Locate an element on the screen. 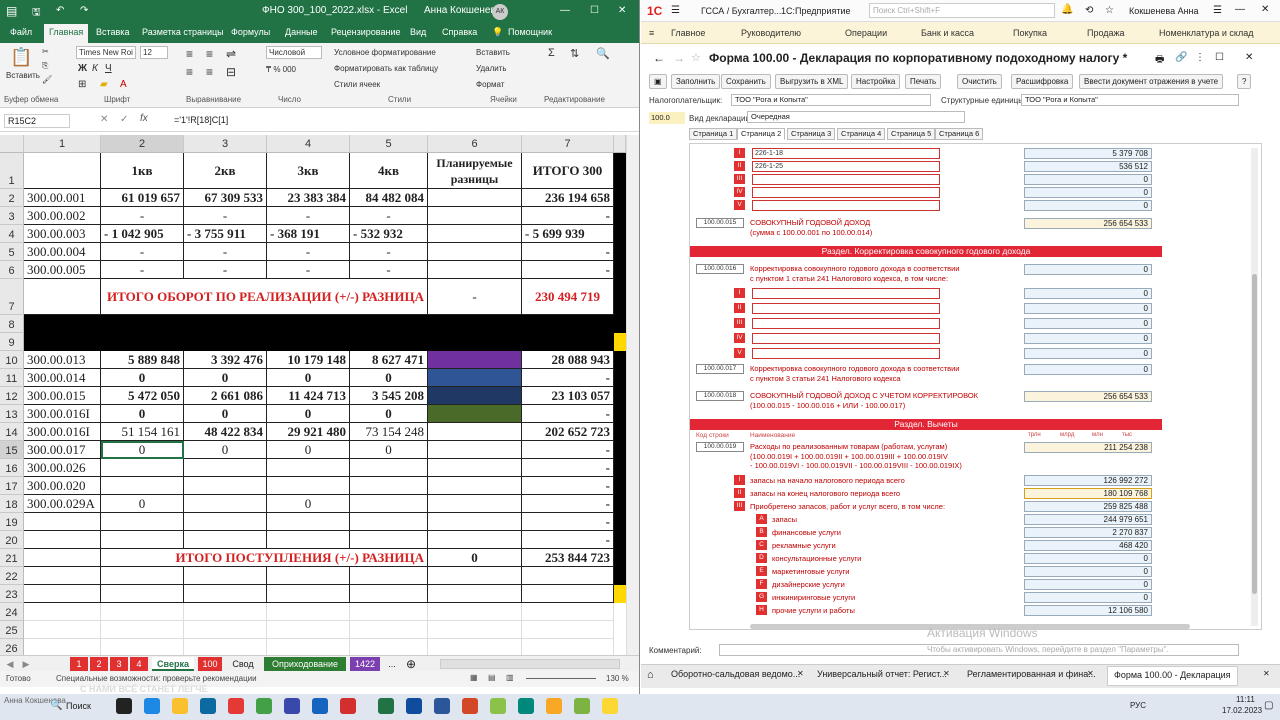 The height and width of the screenshot is (720, 1280). app-icon-green is located at coordinates (264, 706).